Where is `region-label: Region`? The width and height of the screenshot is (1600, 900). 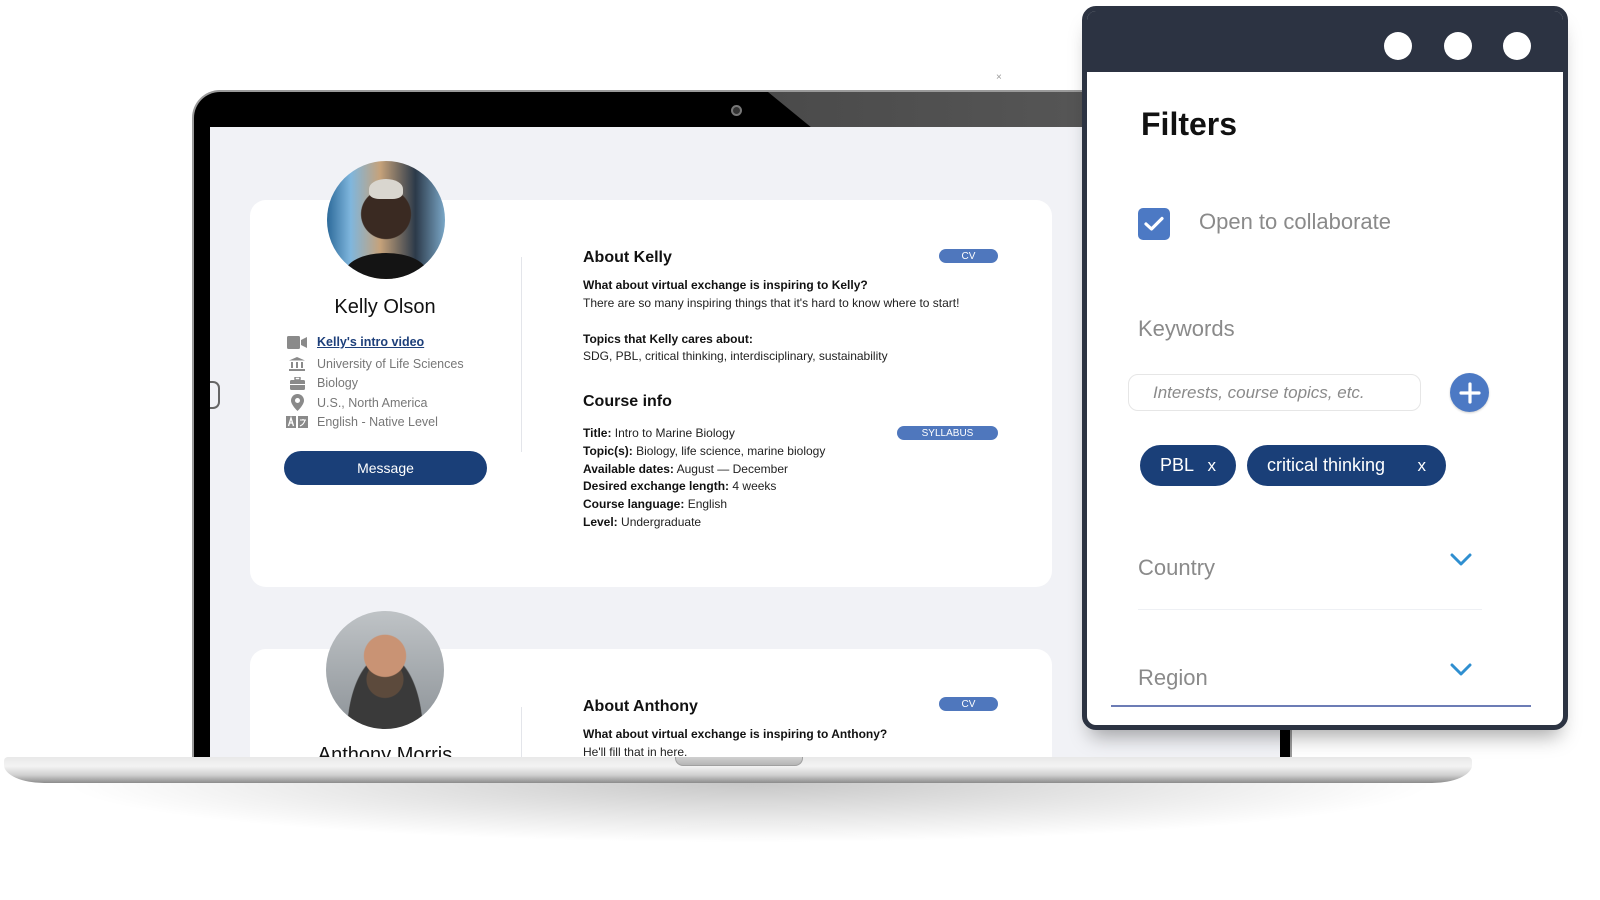
region-label: Region is located at coordinates (1173, 677).